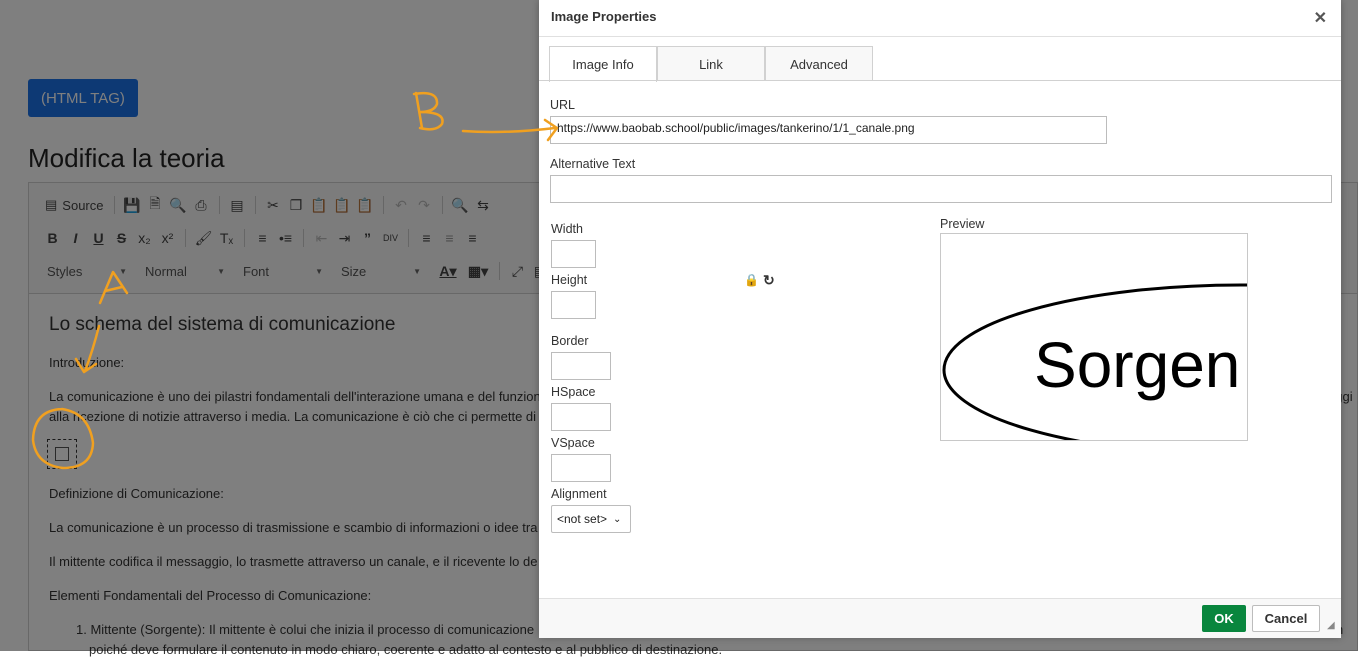 The image size is (1358, 657). Describe the element at coordinates (582, 519) in the screenshot. I see `alignment-value: <not set>` at that location.